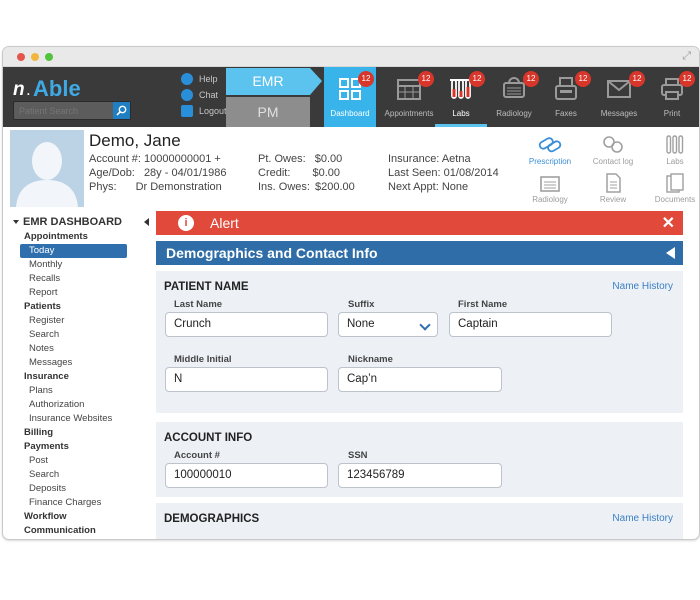 This screenshot has height=600, width=700. I want to click on maximize-window-button, so click(49, 57).